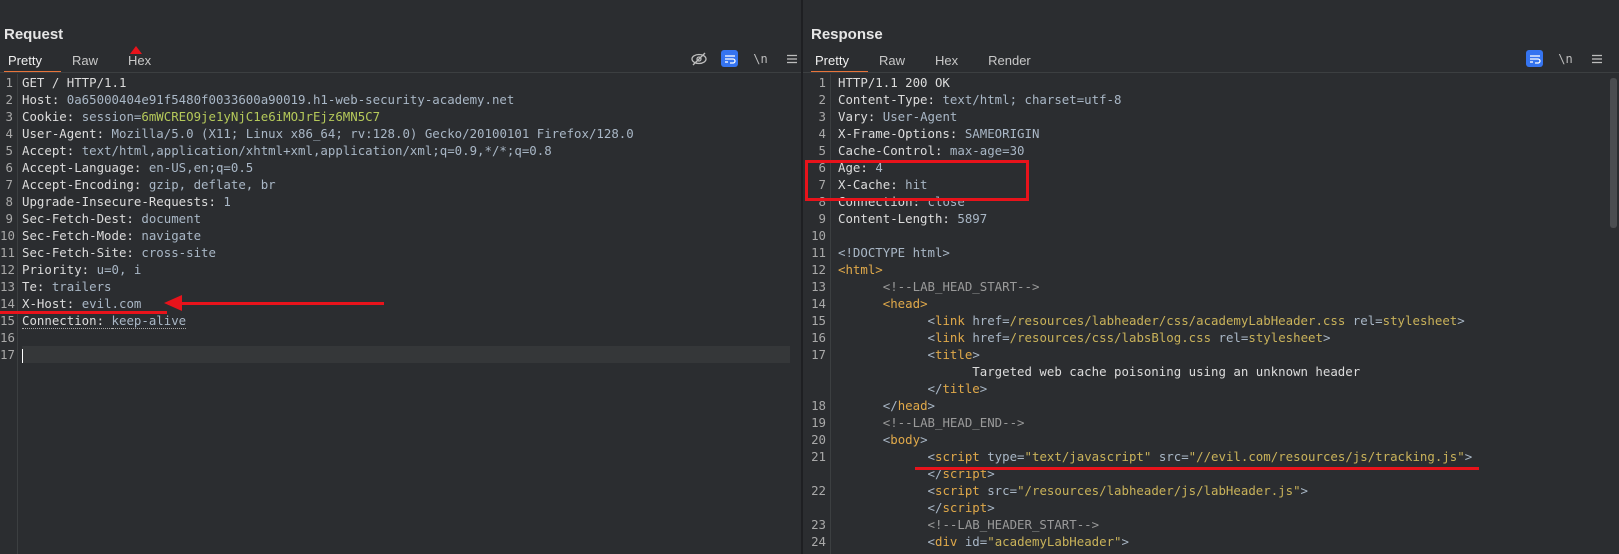  I want to click on red-arrow-head-icon, so click(173, 303).